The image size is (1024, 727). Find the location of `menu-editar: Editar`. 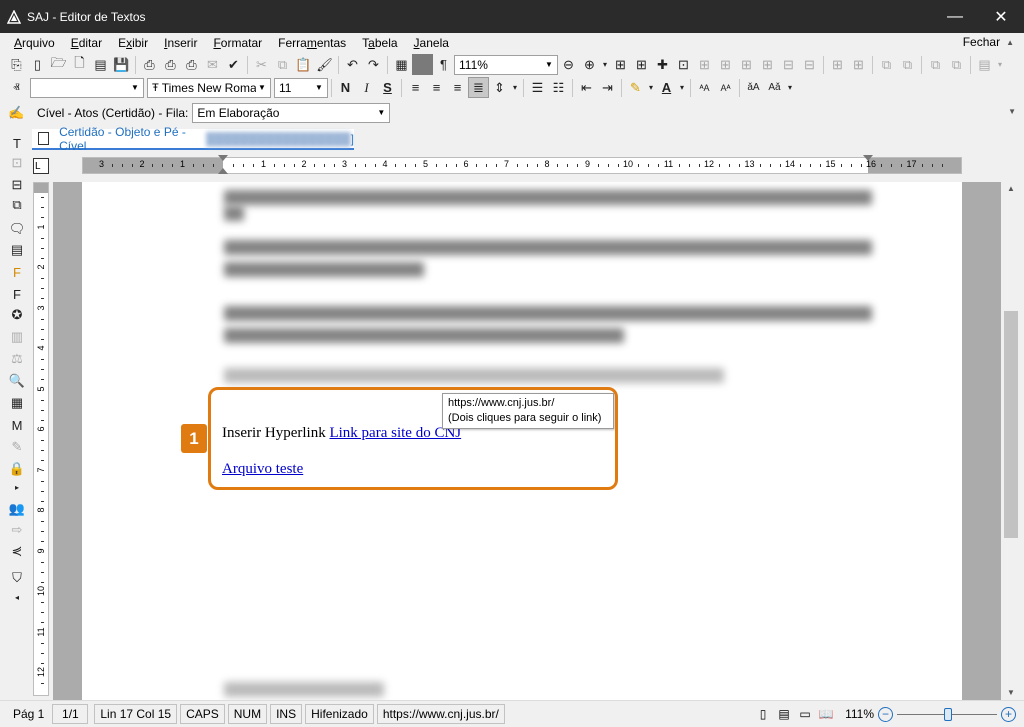

menu-editar: Editar is located at coordinates (86, 43).